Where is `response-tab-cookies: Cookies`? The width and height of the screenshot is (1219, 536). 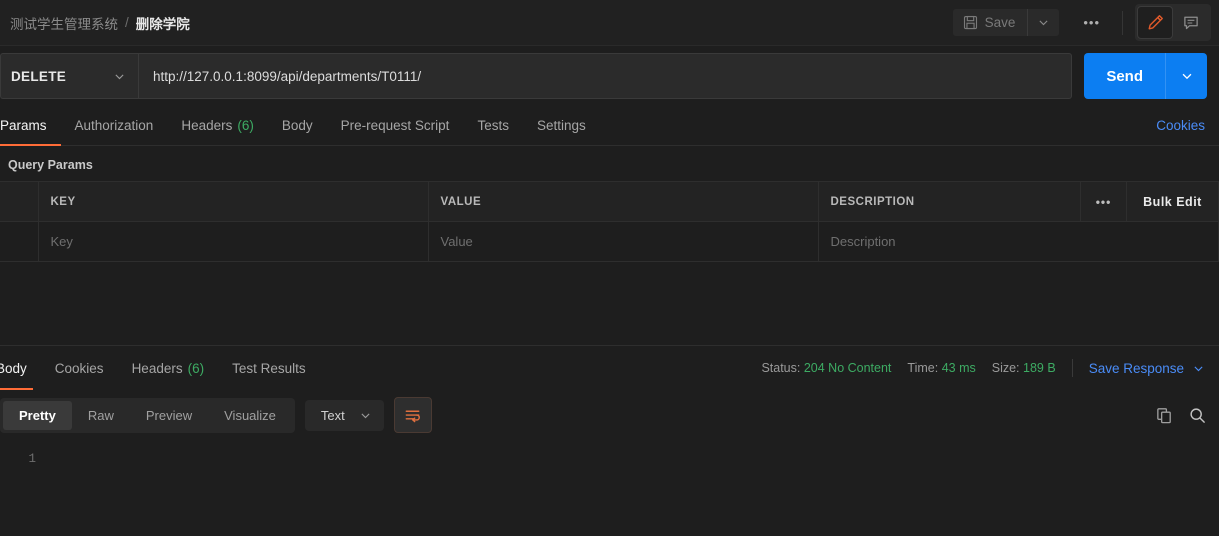
response-tab-cookies: Cookies is located at coordinates (79, 368).